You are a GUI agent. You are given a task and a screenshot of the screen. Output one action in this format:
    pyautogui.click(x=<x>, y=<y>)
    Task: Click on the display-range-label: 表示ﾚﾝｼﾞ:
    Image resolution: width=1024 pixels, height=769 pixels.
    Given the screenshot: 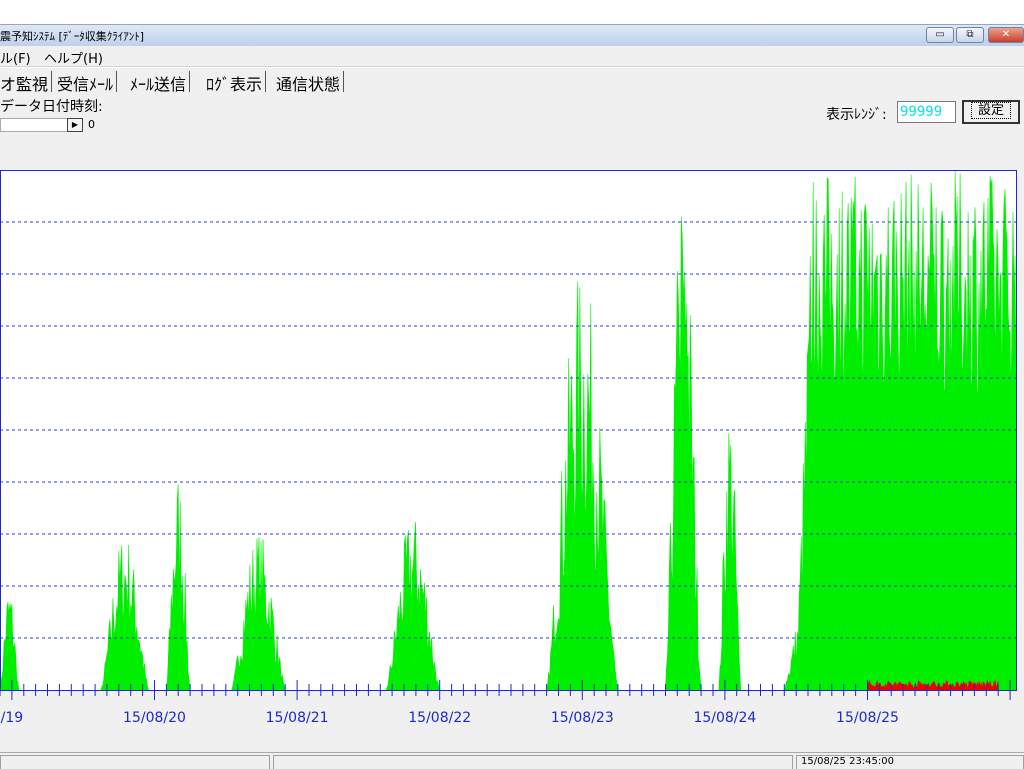 What is the action you would take?
    pyautogui.click(x=856, y=115)
    